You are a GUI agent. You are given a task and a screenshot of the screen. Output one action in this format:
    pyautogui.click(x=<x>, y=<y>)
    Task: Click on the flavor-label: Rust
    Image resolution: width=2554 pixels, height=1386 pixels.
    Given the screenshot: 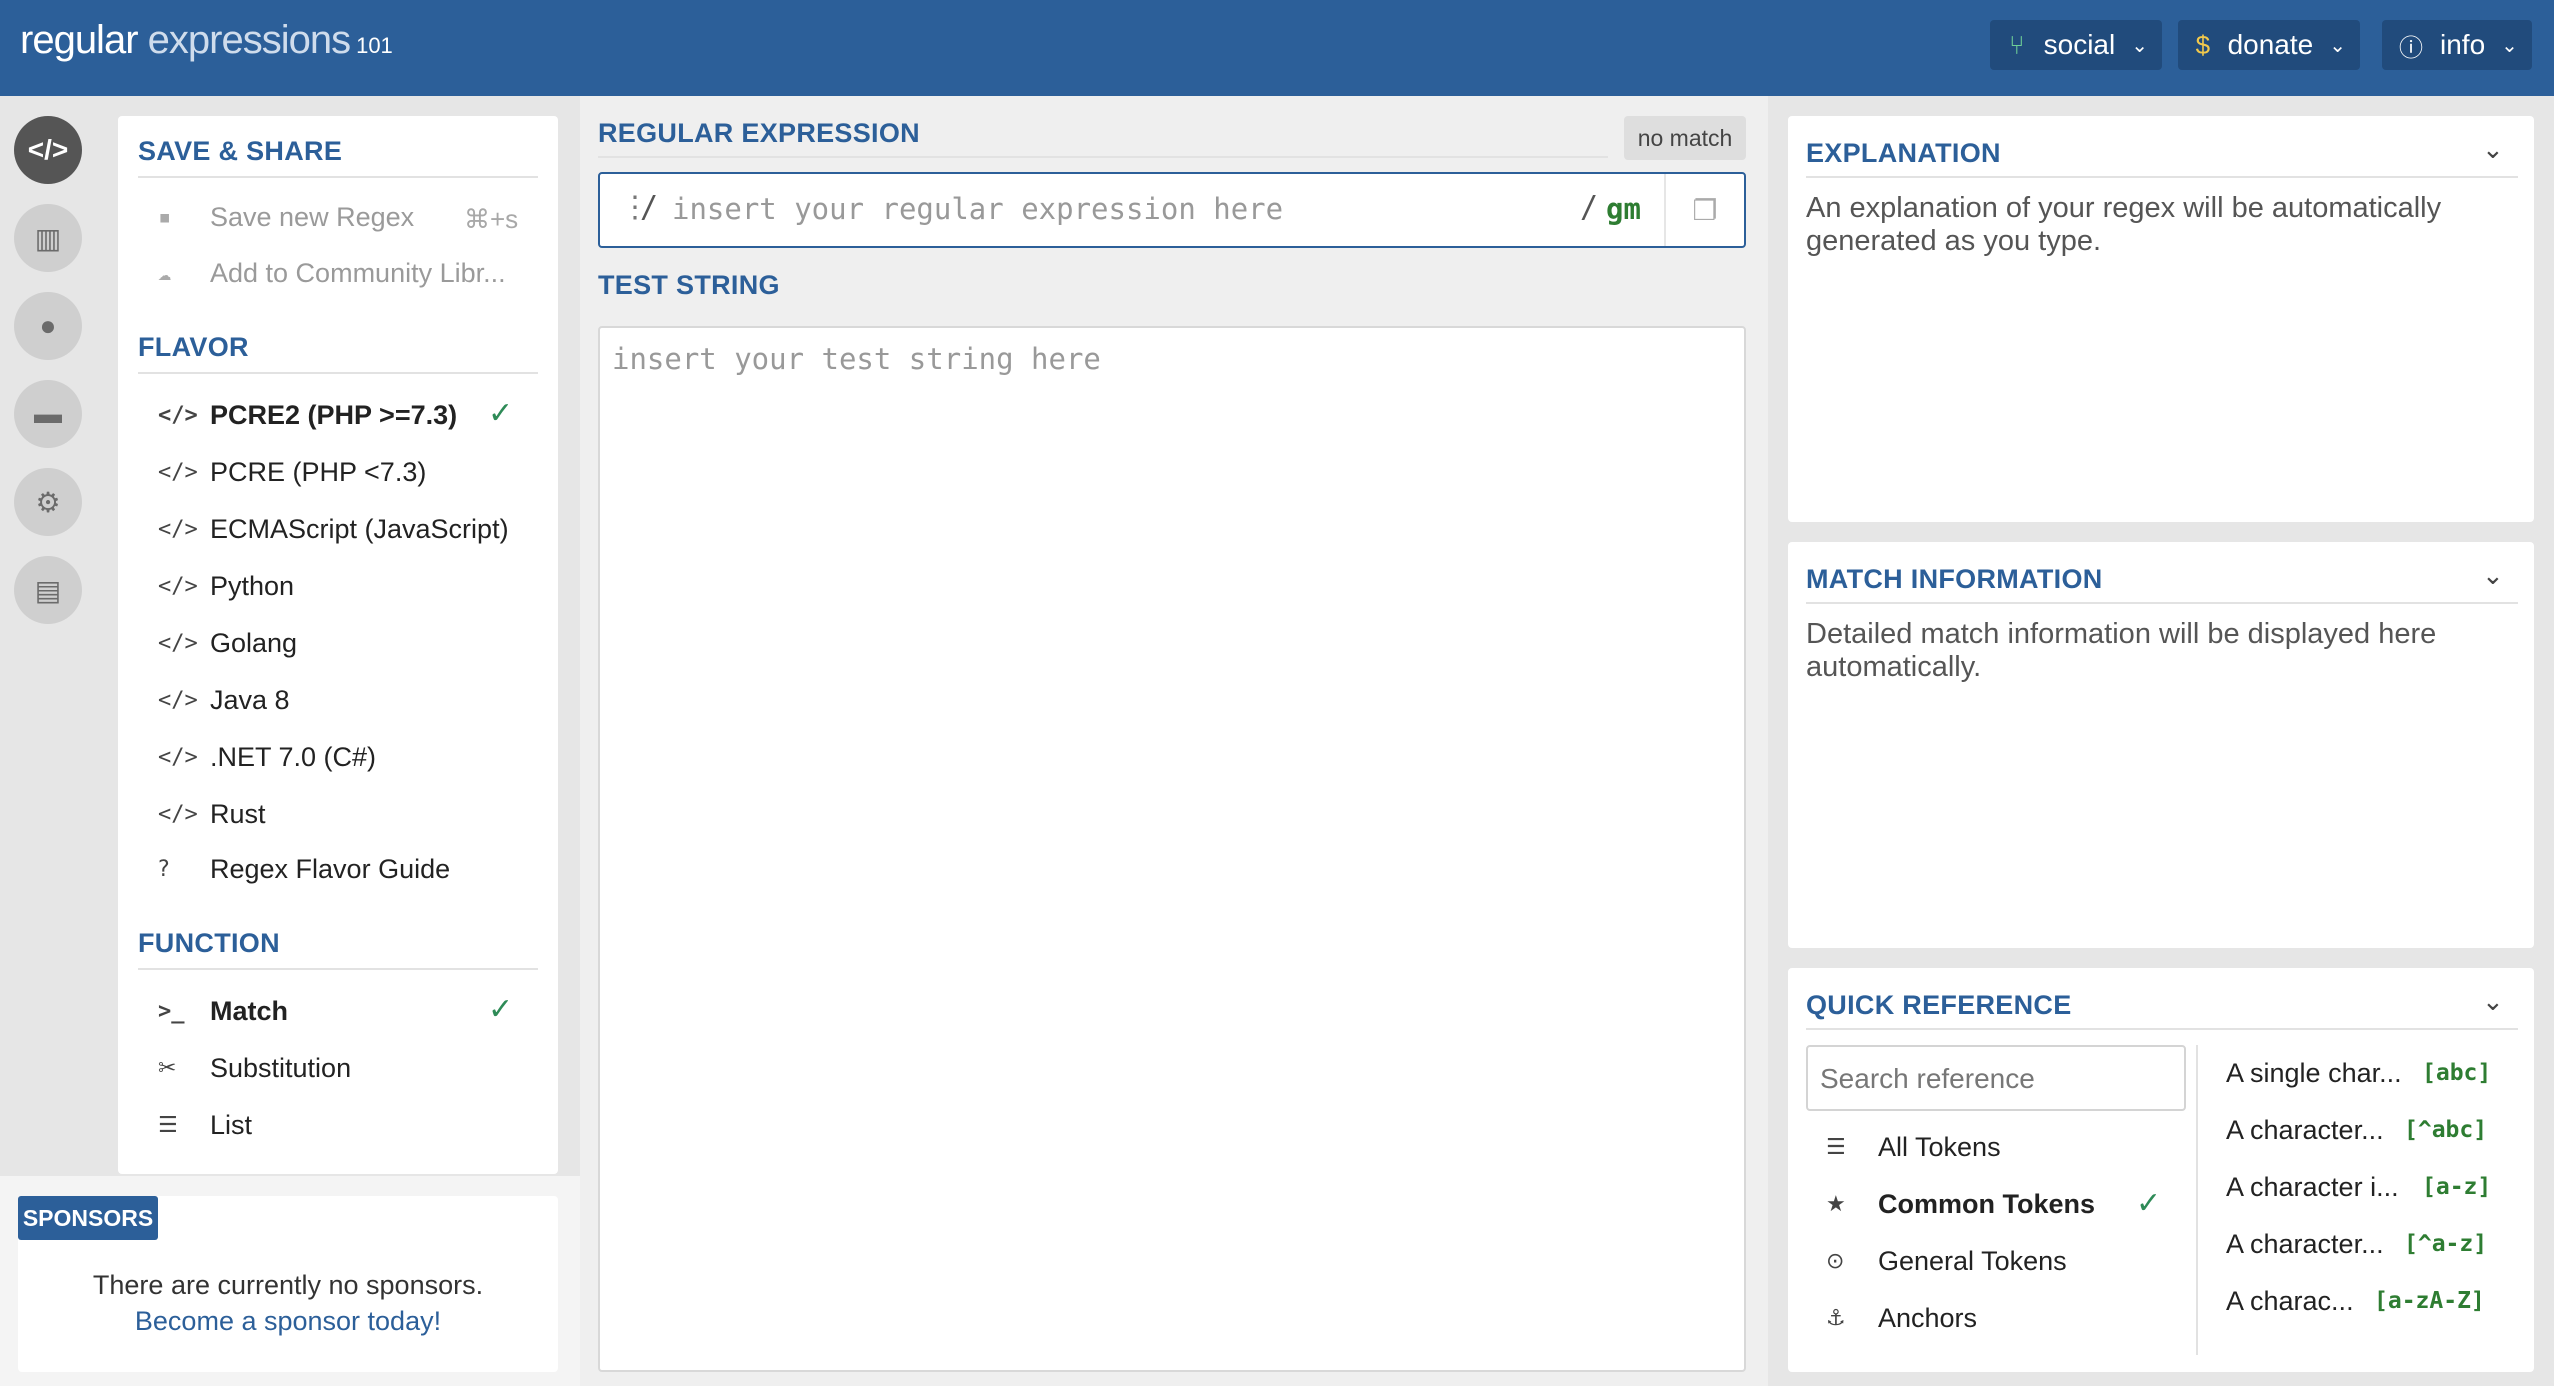 What is the action you would take?
    pyautogui.click(x=238, y=814)
    